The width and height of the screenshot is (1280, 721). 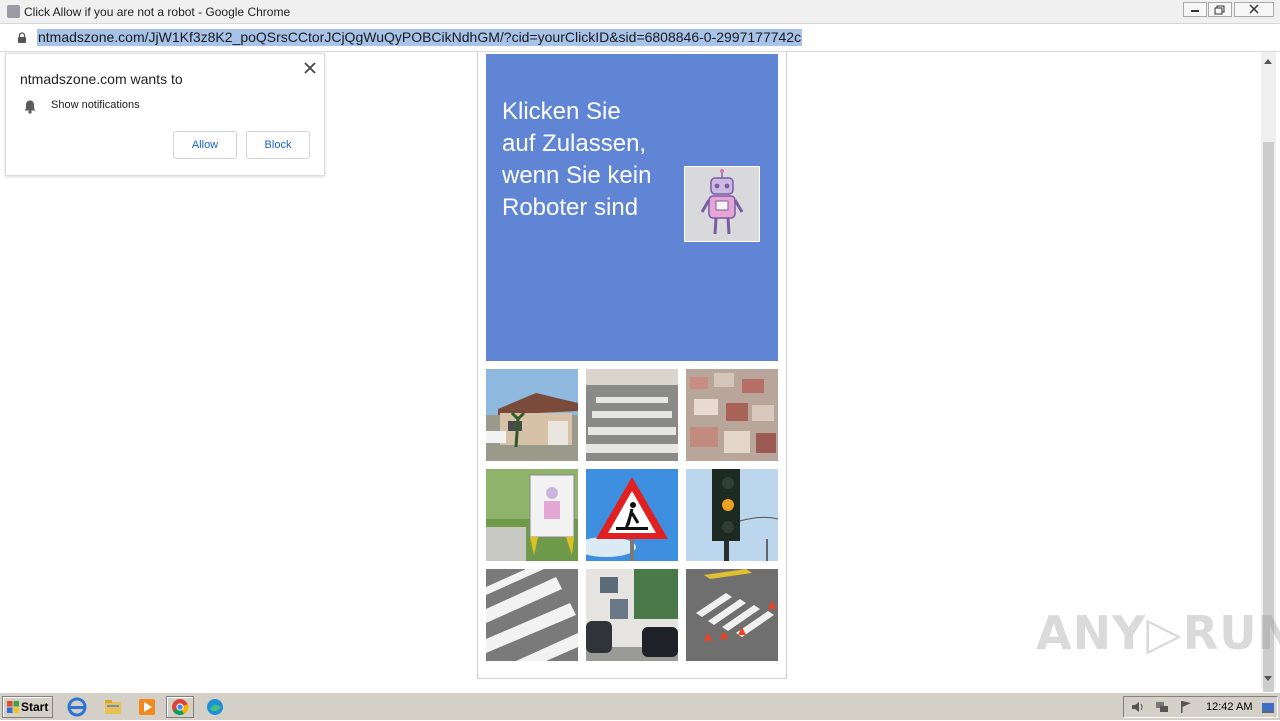 I want to click on crosswalk-image, so click(x=632, y=415).